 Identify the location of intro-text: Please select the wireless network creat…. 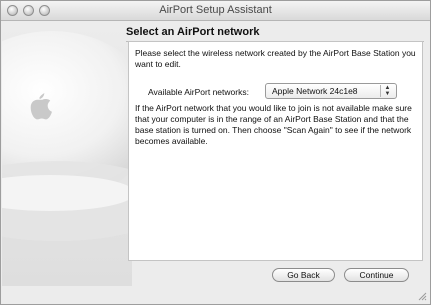
(275, 58).